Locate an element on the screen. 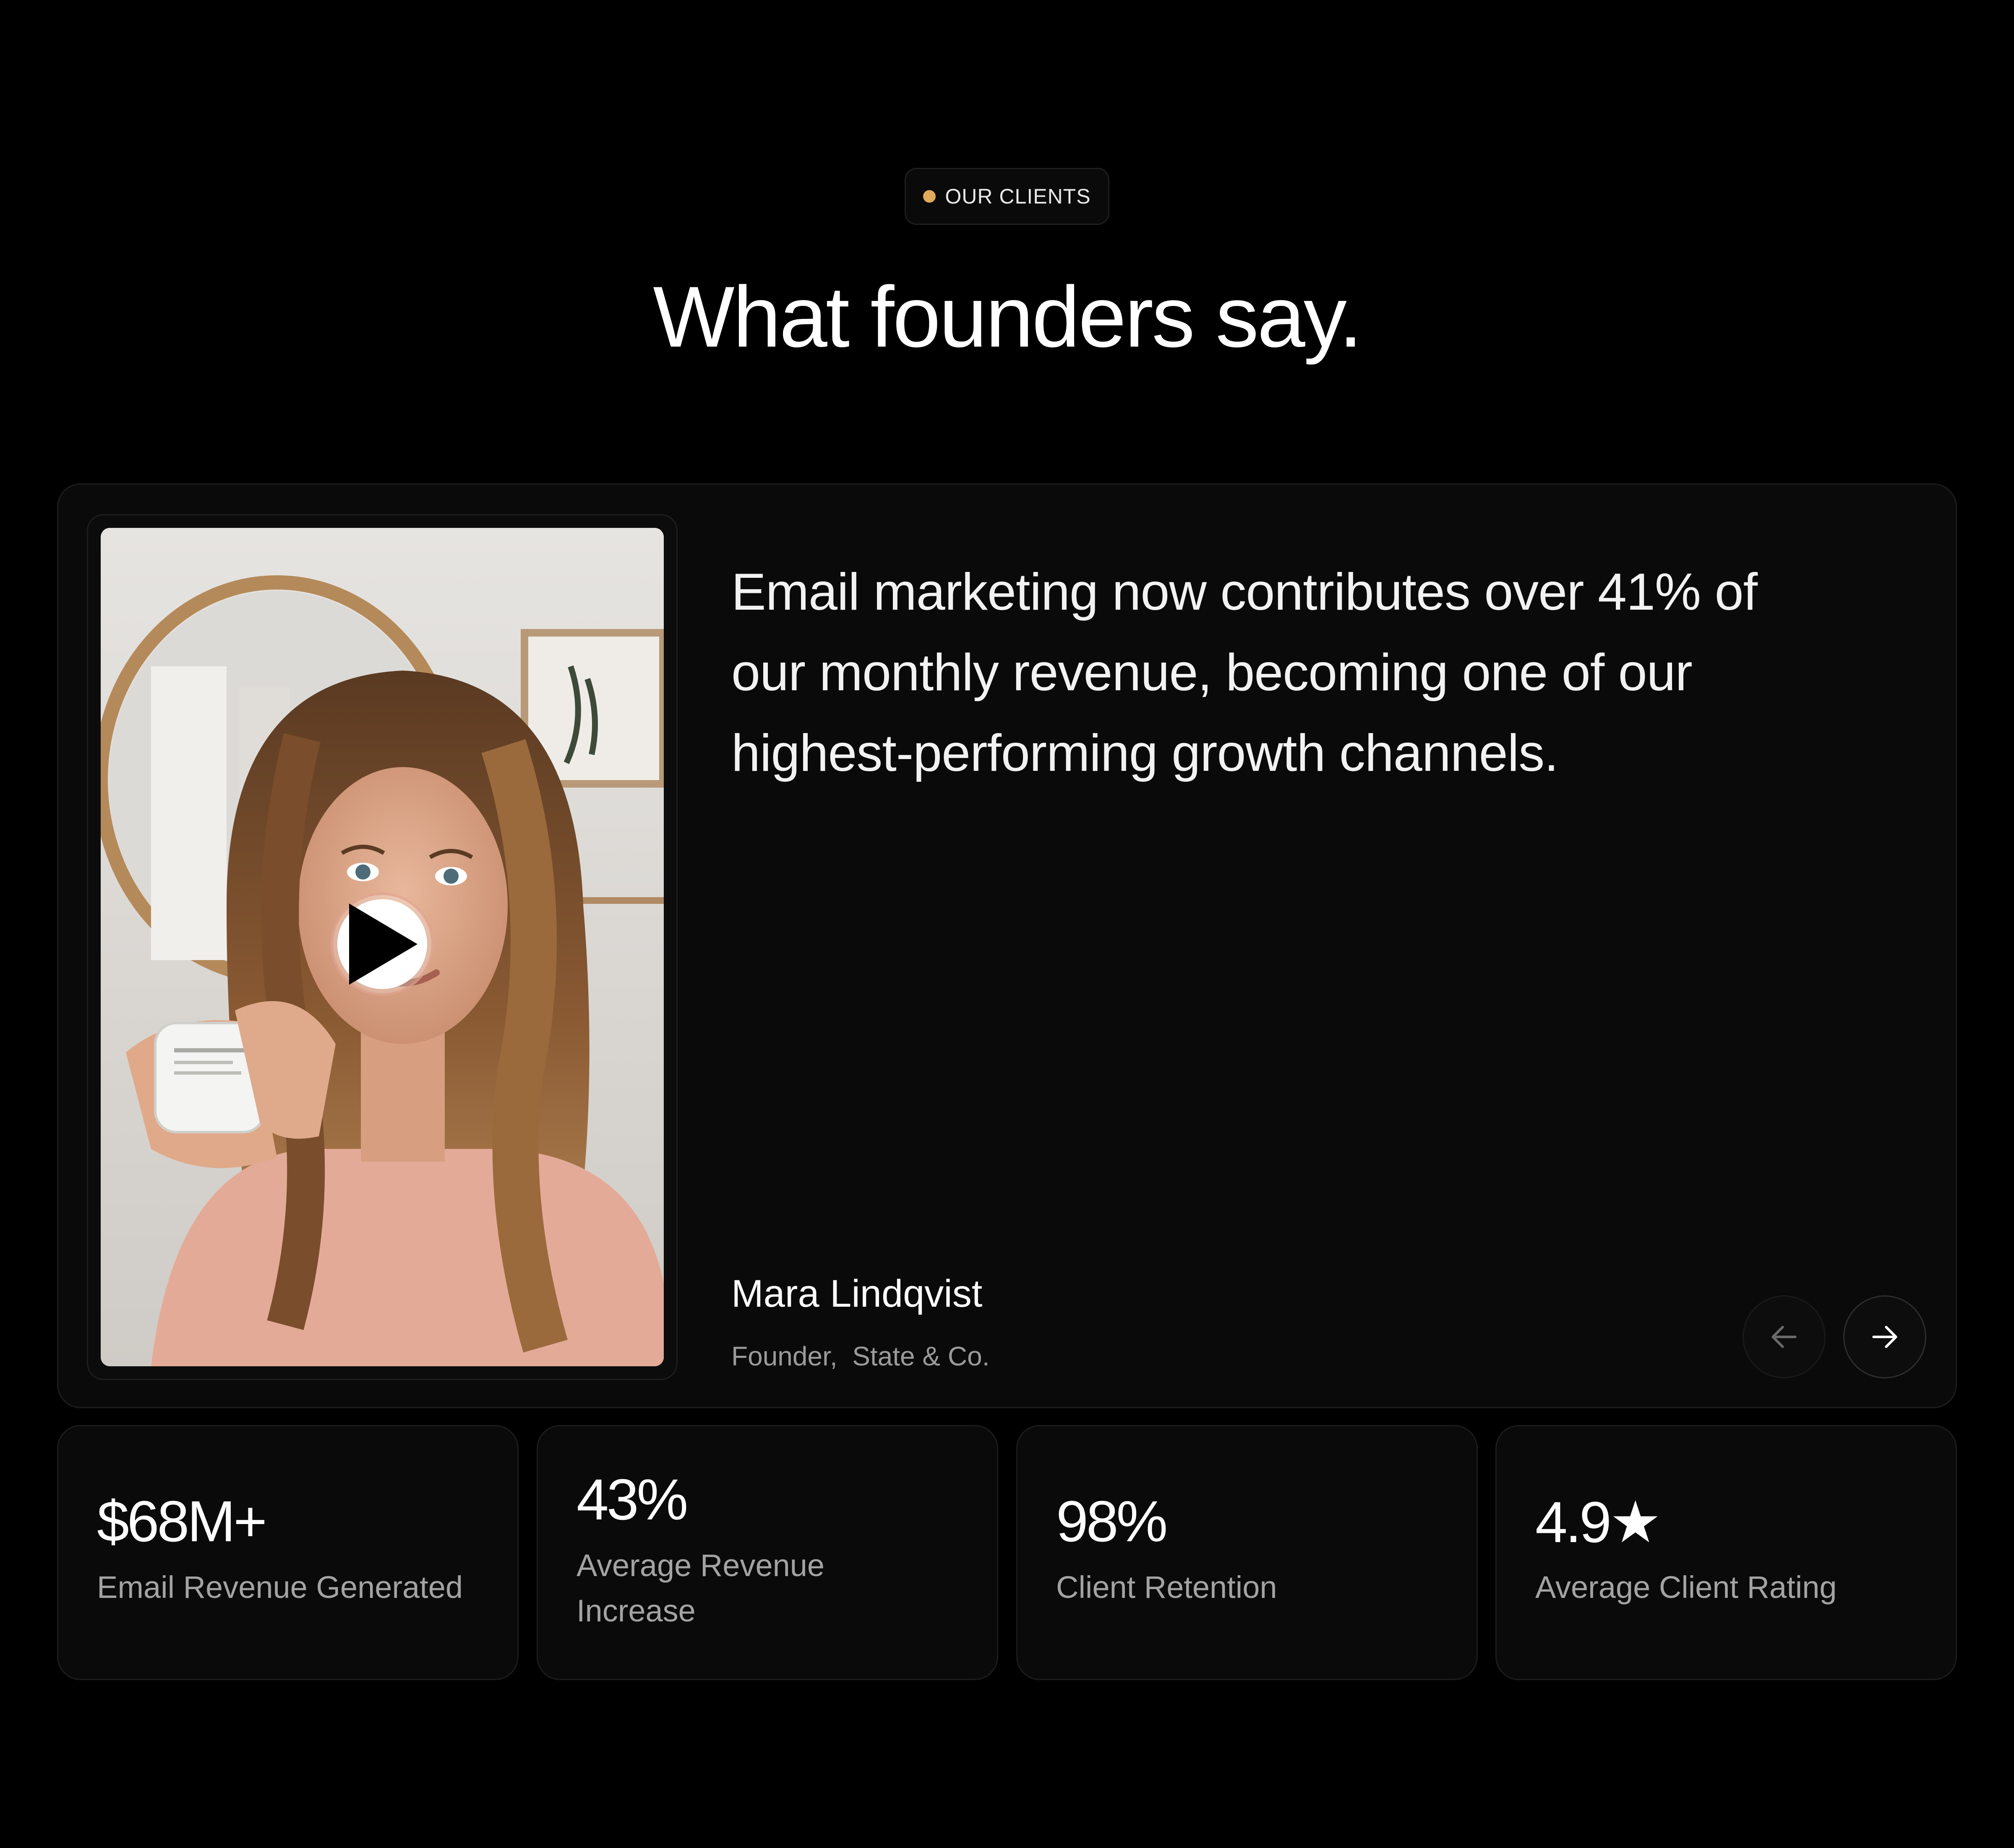  stat-label: Client Retention is located at coordinates (1166, 1587).